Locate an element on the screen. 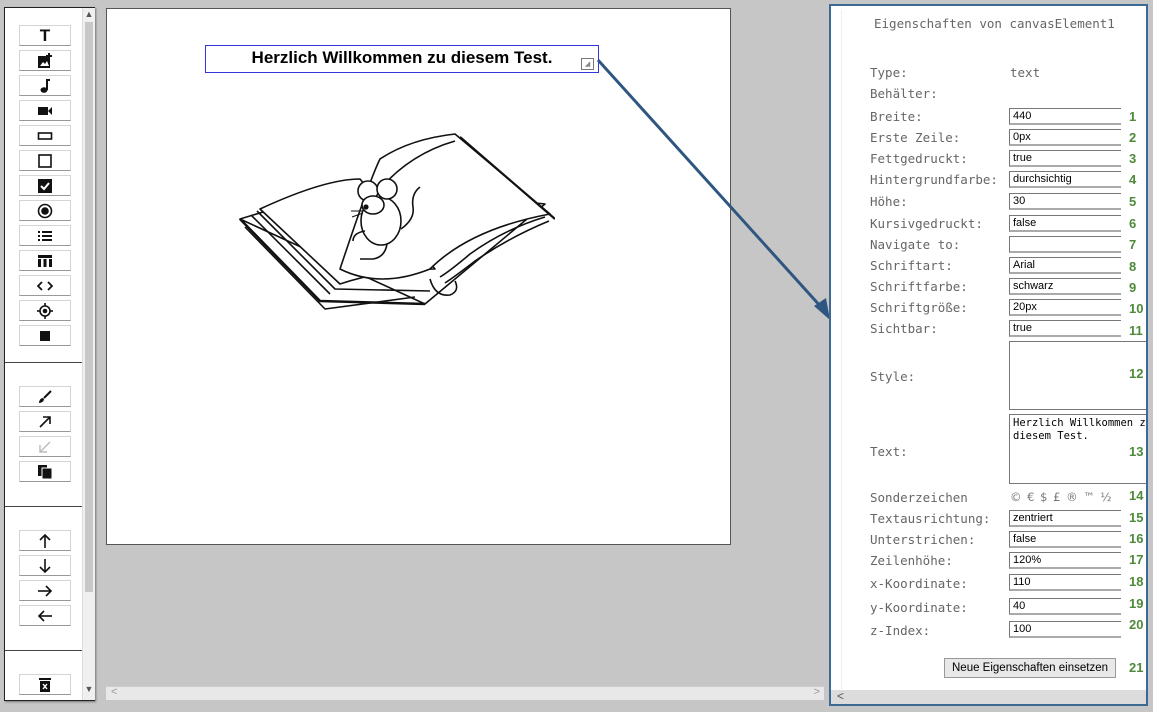  radio-tool-icon is located at coordinates (45, 210).